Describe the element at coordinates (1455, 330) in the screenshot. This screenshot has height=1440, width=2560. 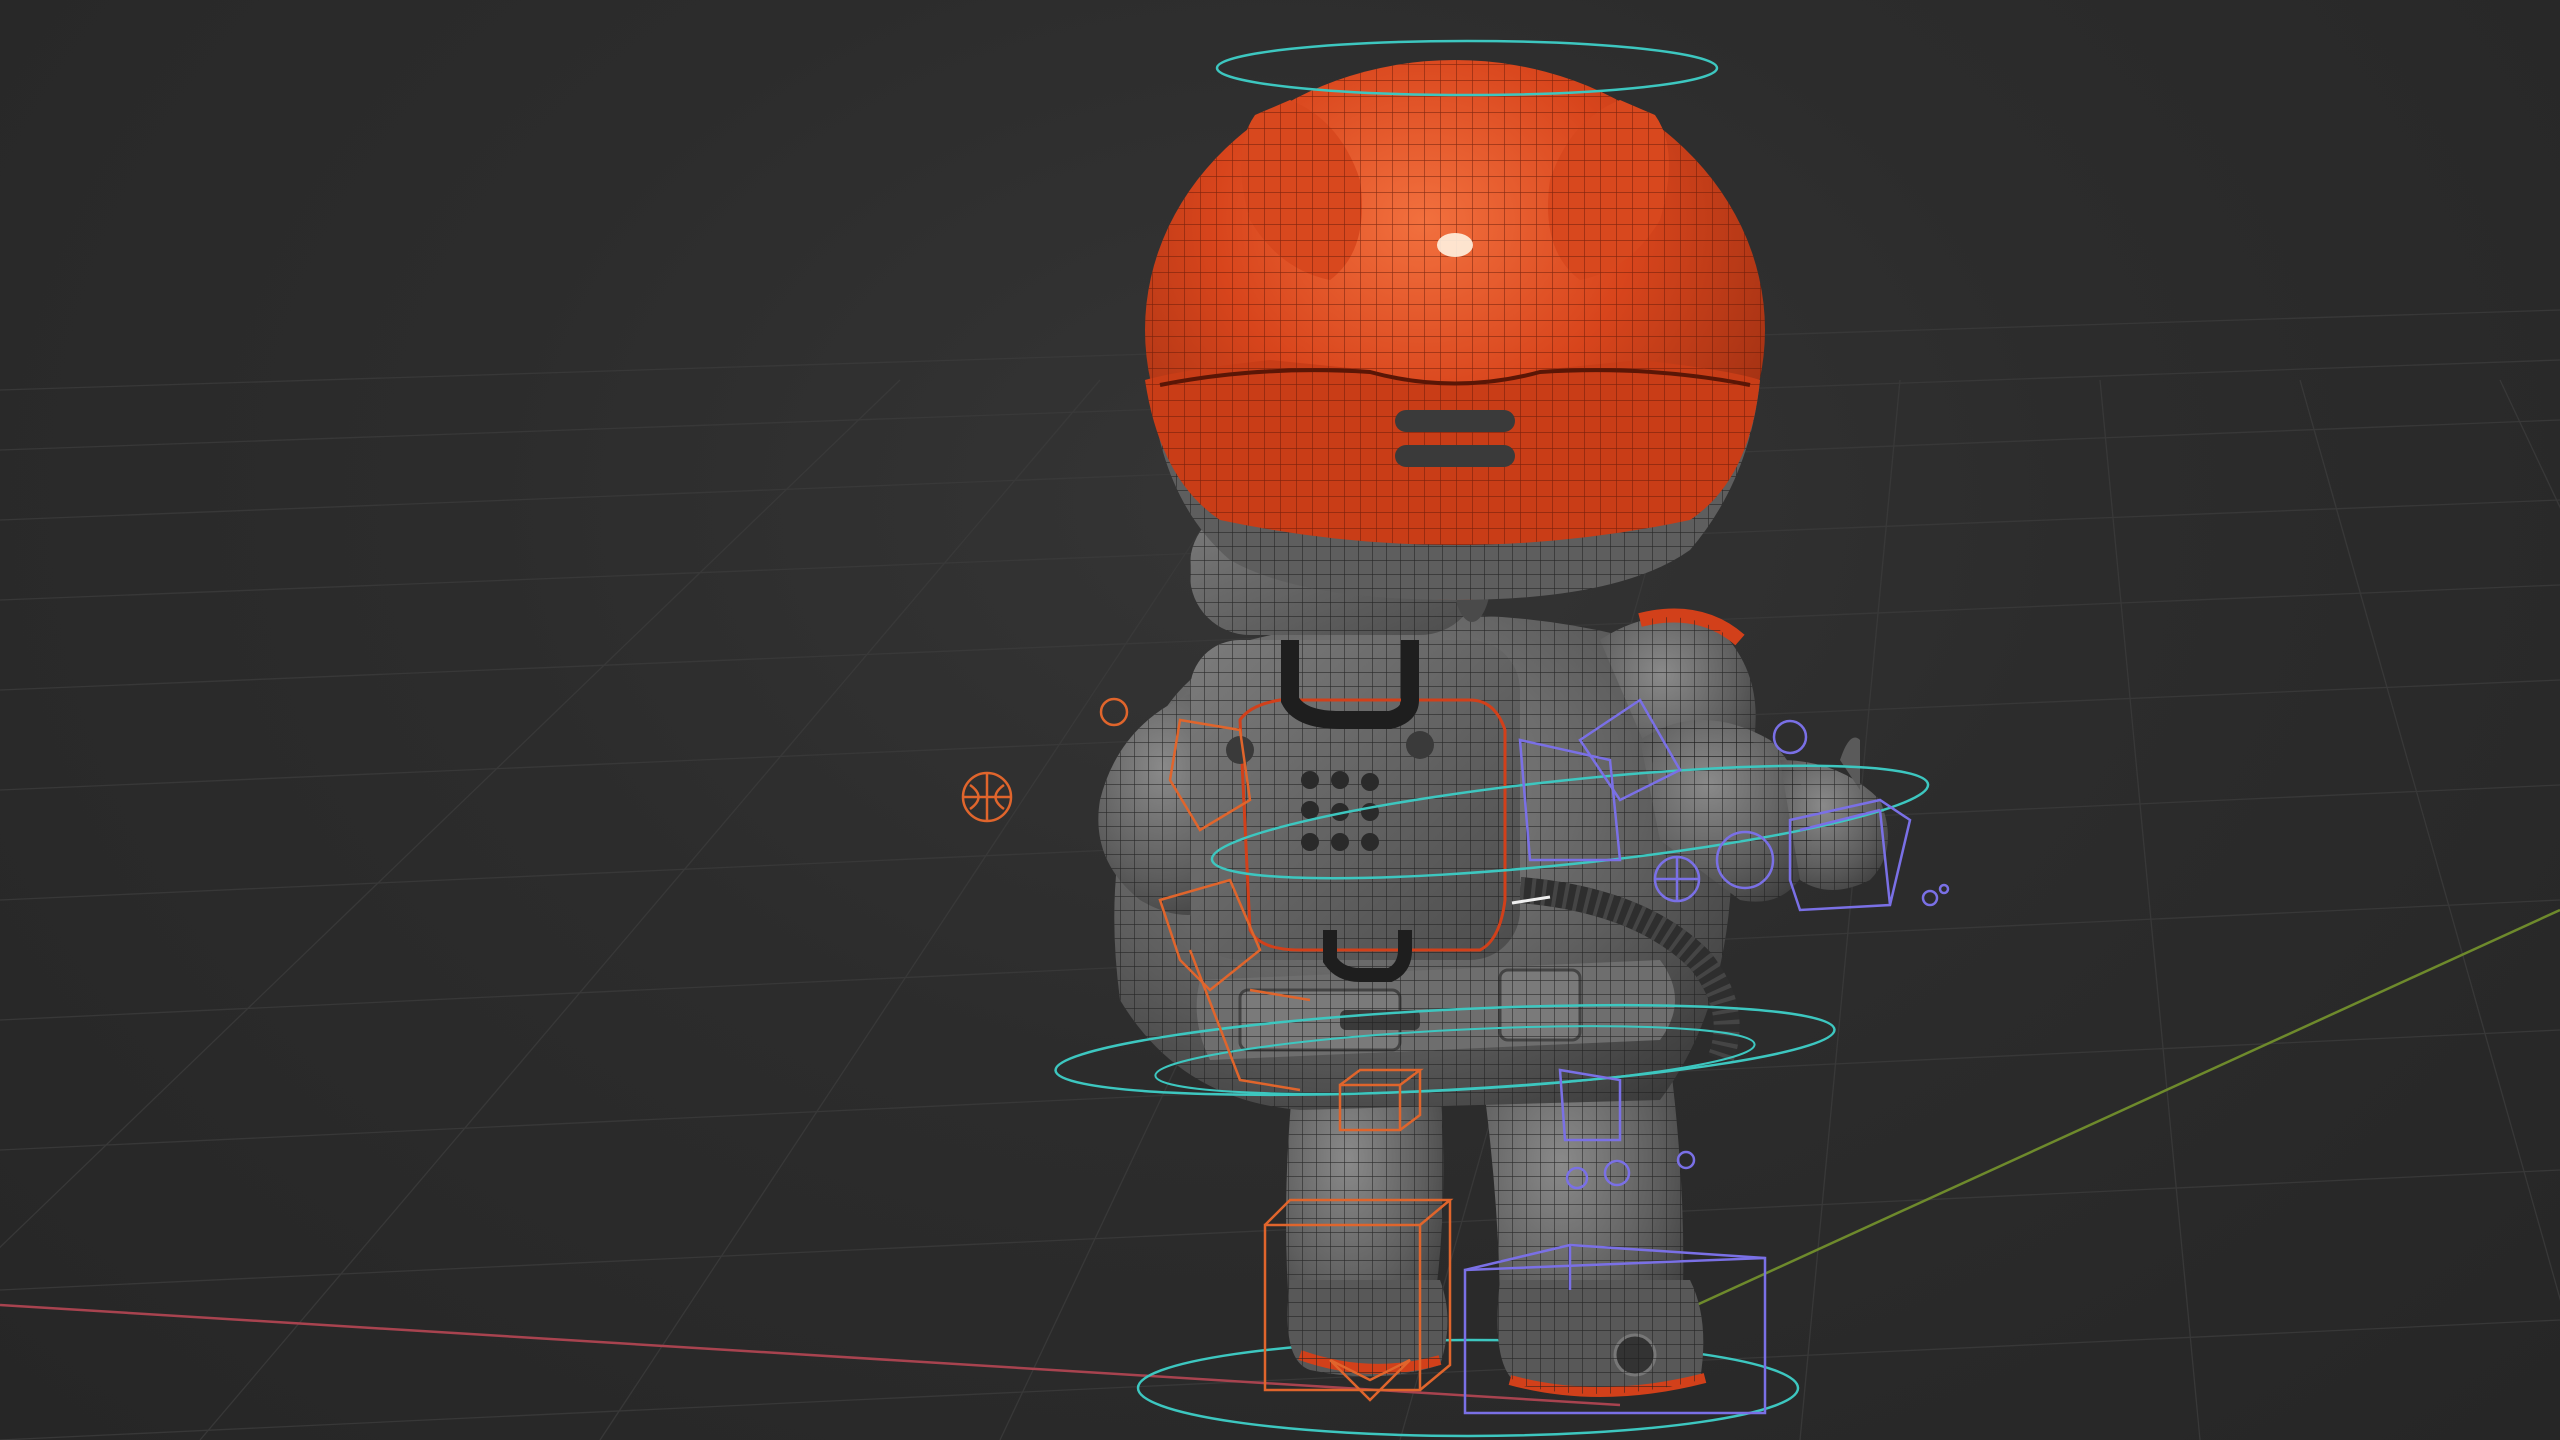
I see `helmet` at that location.